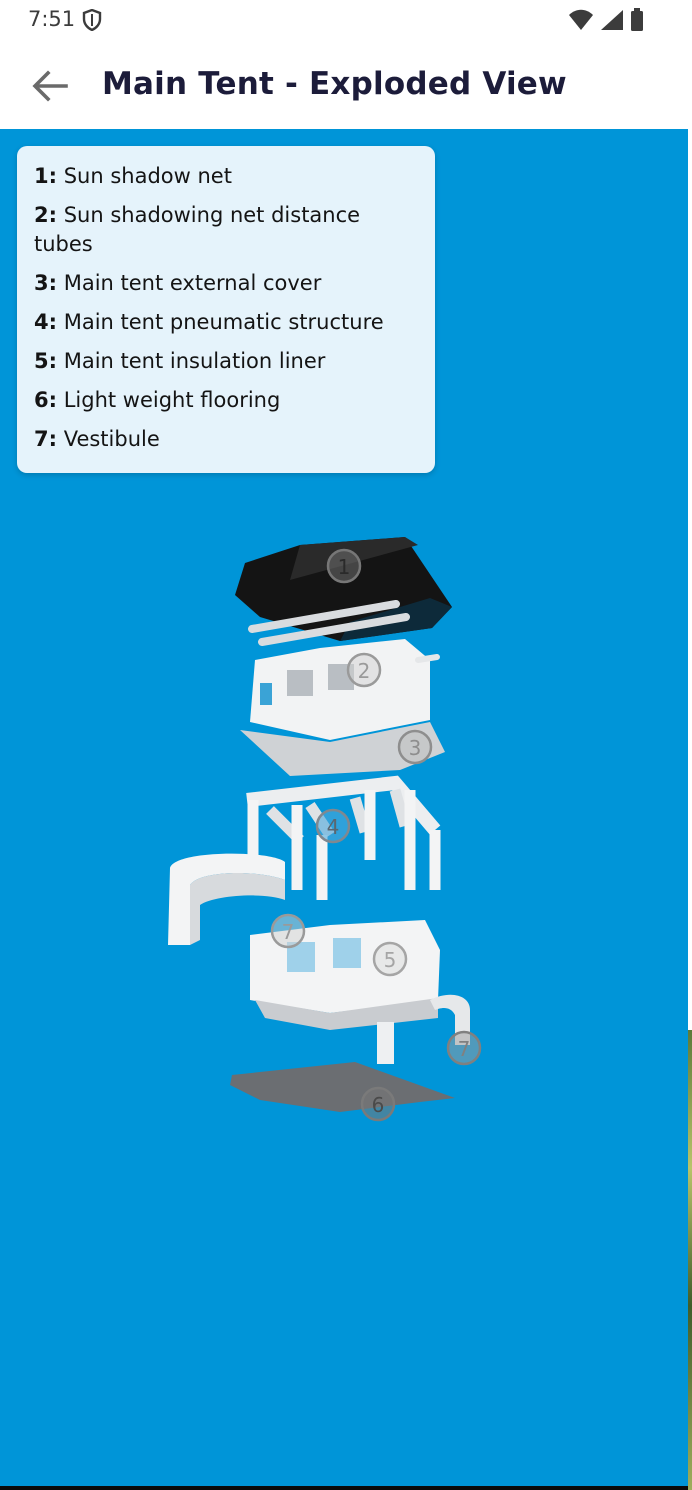 This screenshot has width=692, height=1490. I want to click on bottom-edge, so click(344, 1488).